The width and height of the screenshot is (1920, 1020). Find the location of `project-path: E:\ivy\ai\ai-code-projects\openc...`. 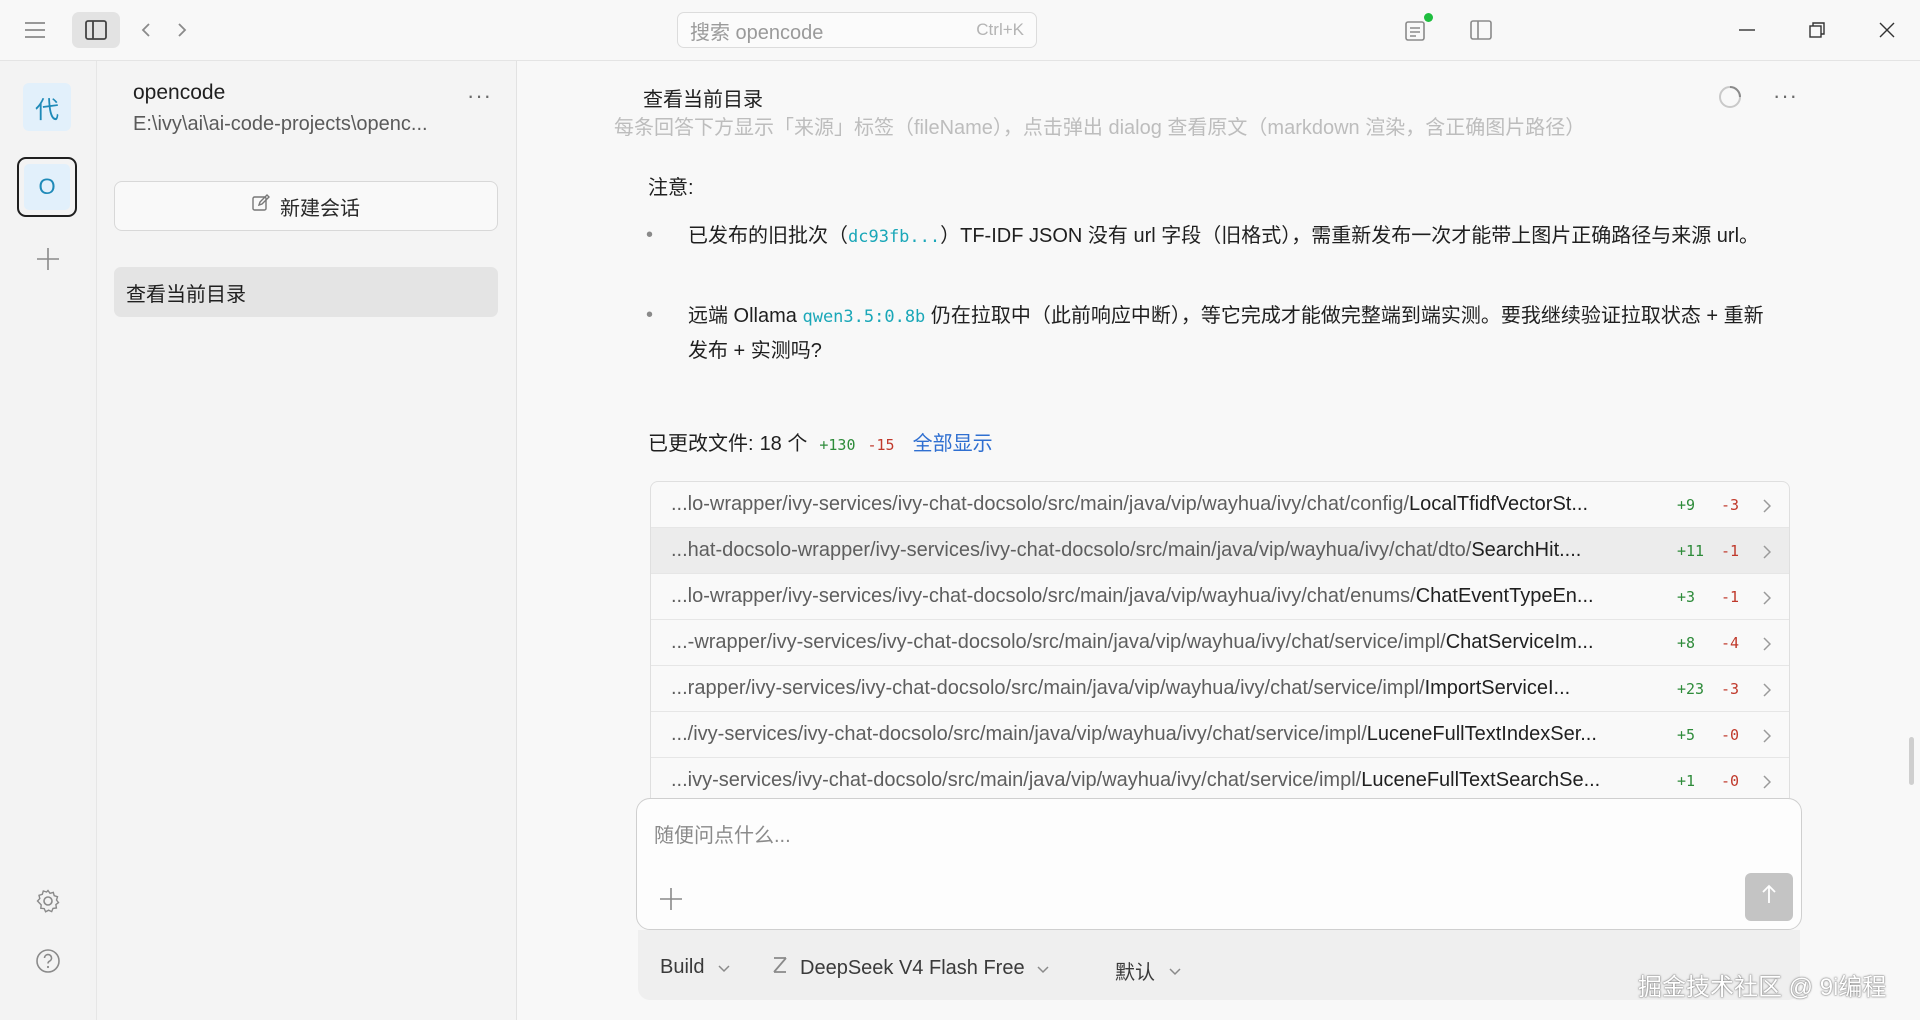

project-path: E:\ivy\ai\ai-code-projects\openc... is located at coordinates (280, 124).